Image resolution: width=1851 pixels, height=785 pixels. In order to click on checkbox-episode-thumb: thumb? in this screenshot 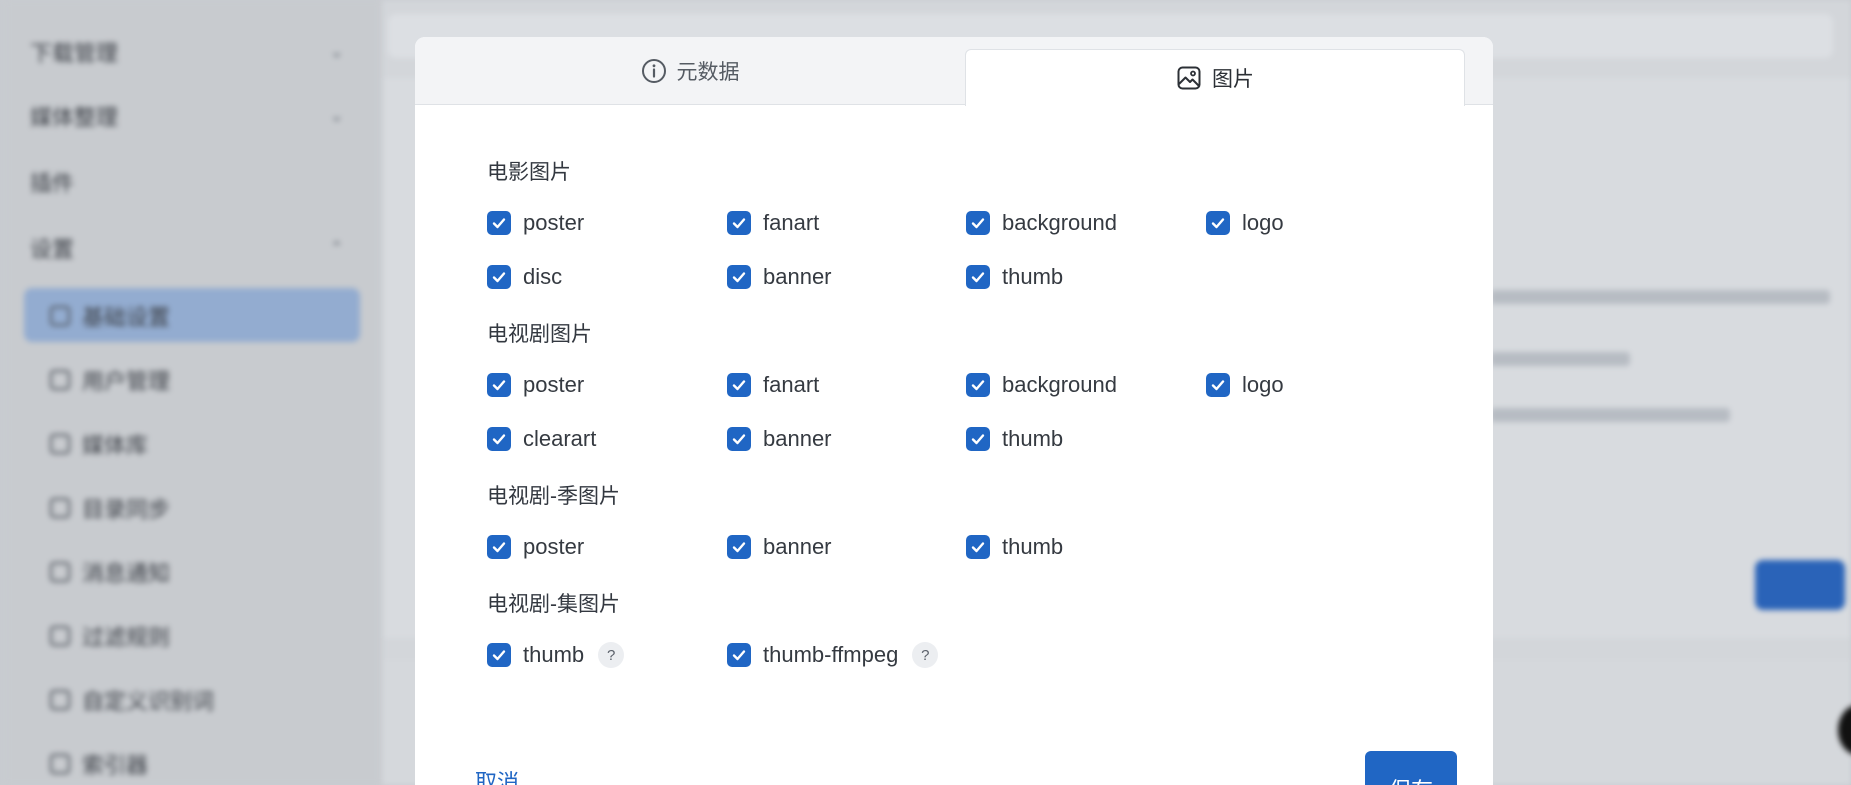, I will do `click(556, 655)`.